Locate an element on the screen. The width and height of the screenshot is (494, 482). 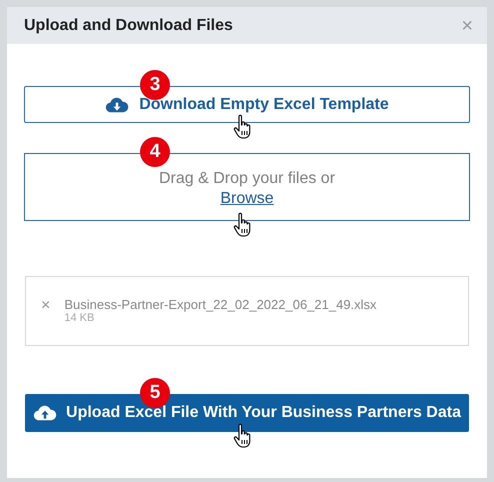
step-number-badge: 4 is located at coordinates (155, 152).